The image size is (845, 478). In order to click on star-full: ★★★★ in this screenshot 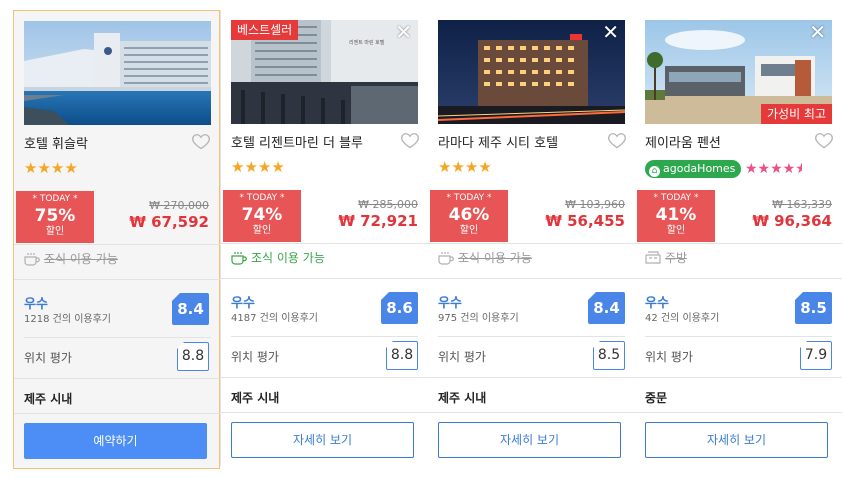, I will do `click(770, 169)`.